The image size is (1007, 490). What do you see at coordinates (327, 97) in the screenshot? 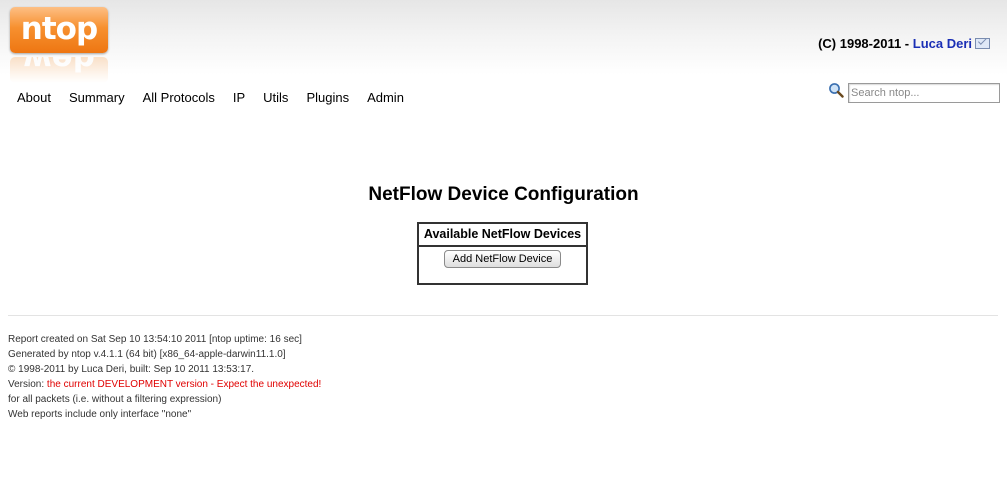
I see `nav-item-plugins: Plugins` at bounding box center [327, 97].